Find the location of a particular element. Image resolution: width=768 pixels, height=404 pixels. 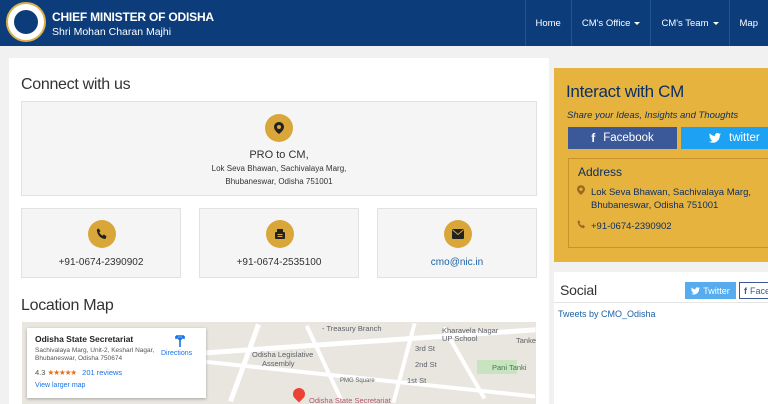

map-label: PMG Square is located at coordinates (357, 381).